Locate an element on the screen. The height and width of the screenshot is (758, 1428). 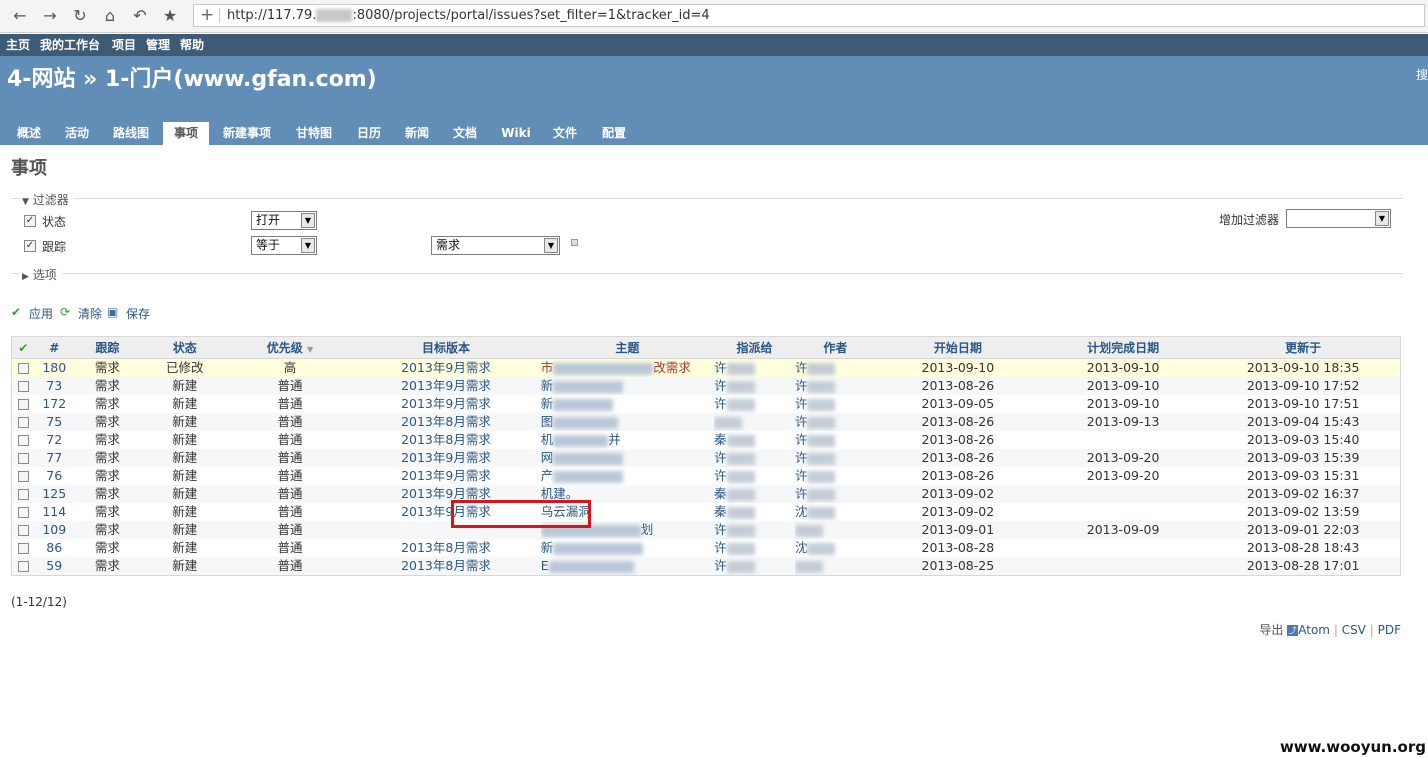
issue-id-link: 72 is located at coordinates (54, 439).